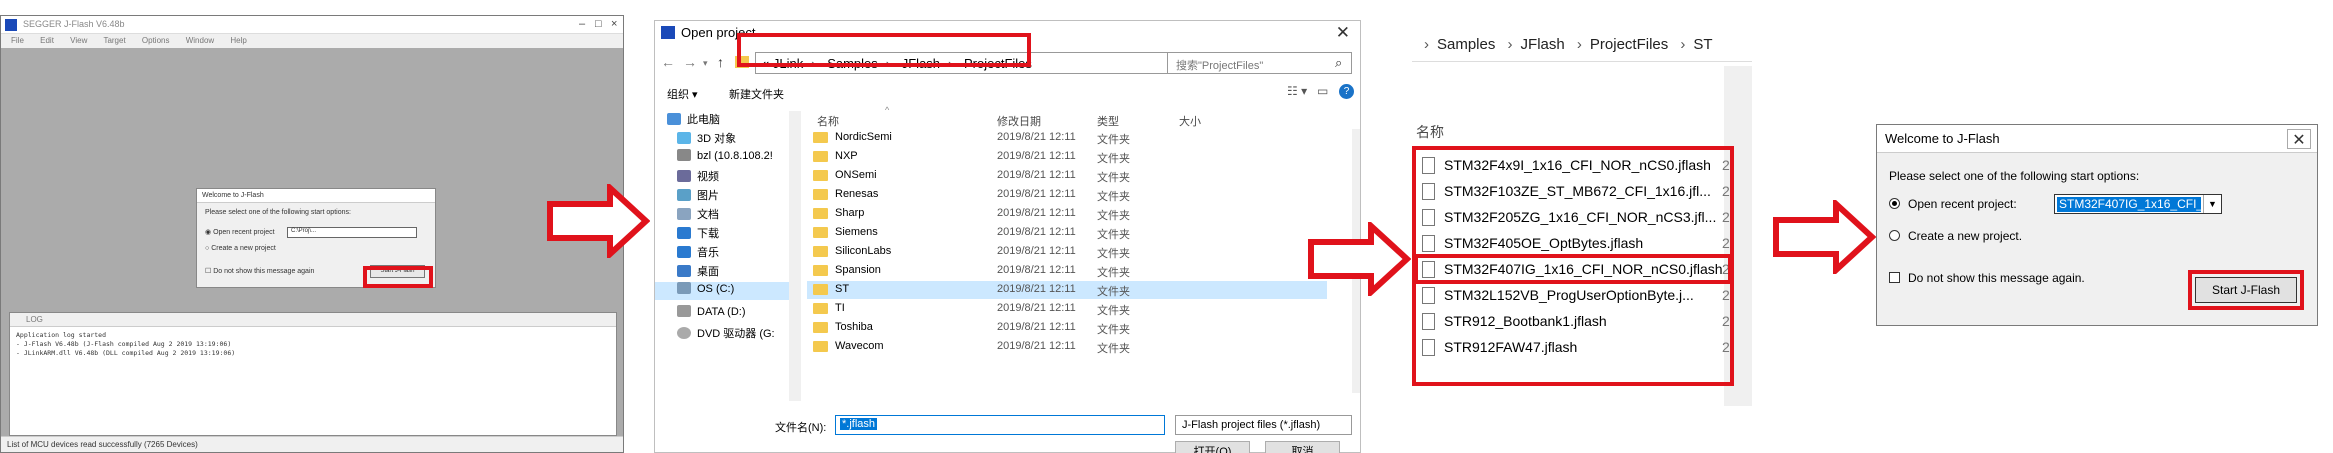 This screenshot has height=453, width=2333. What do you see at coordinates (1067, 157) in the screenshot?
I see `list-item: NXP 2019/8/21 12:11 文件夹` at bounding box center [1067, 157].